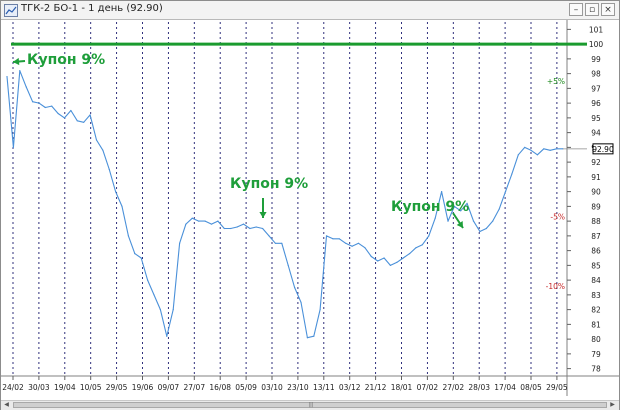 This screenshot has height=410, width=620. Describe the element at coordinates (310, 10) in the screenshot. I see `title-bar: ТГК-2 БО-1 - 1 день (92.90) – ▫ ×` at that location.